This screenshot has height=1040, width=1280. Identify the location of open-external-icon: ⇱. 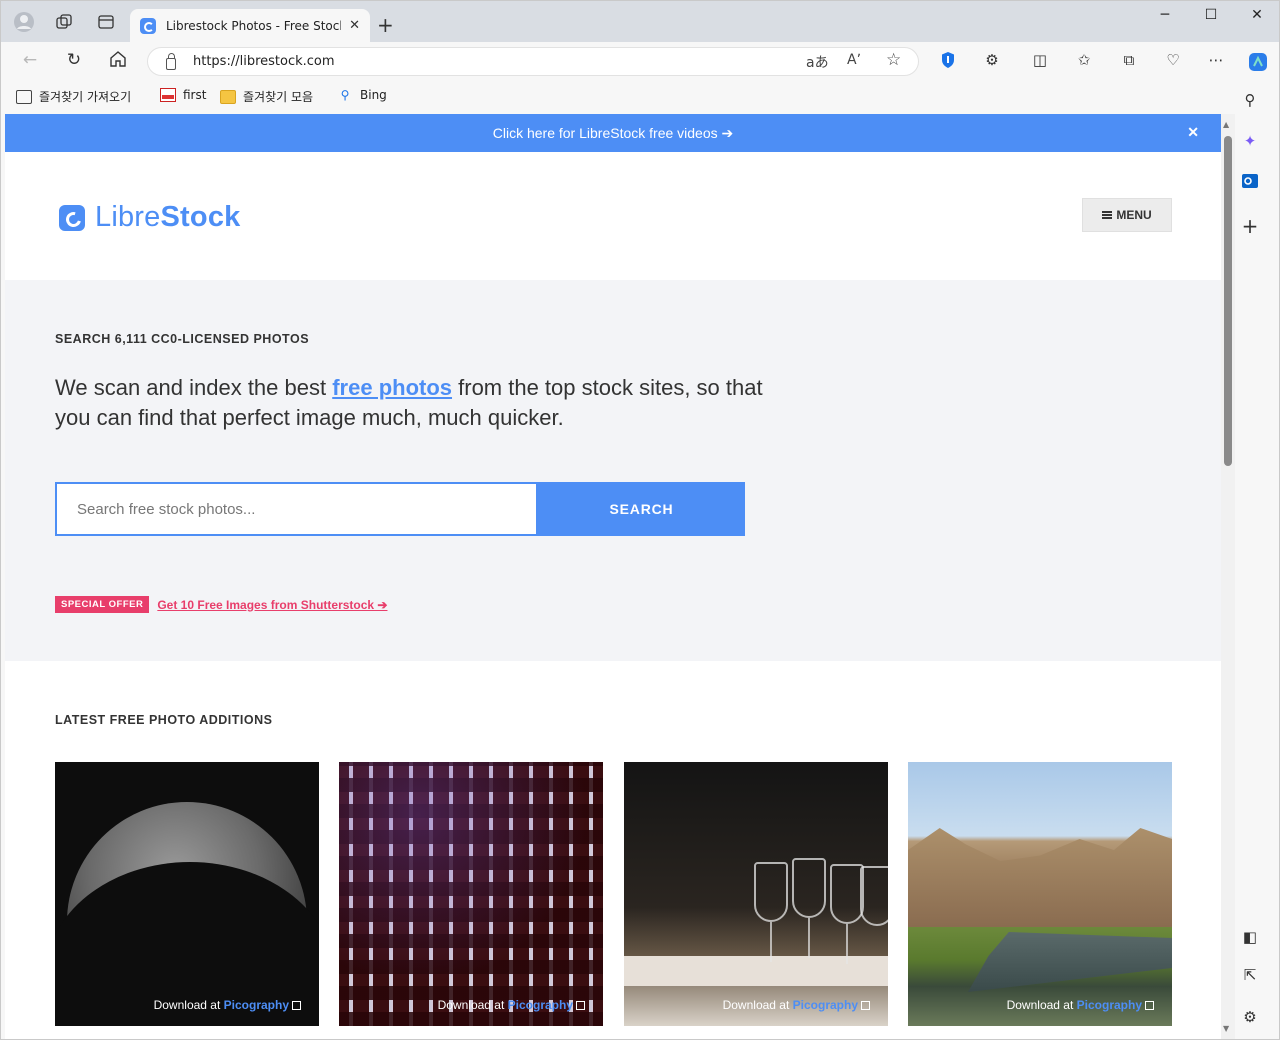
(1250, 976).